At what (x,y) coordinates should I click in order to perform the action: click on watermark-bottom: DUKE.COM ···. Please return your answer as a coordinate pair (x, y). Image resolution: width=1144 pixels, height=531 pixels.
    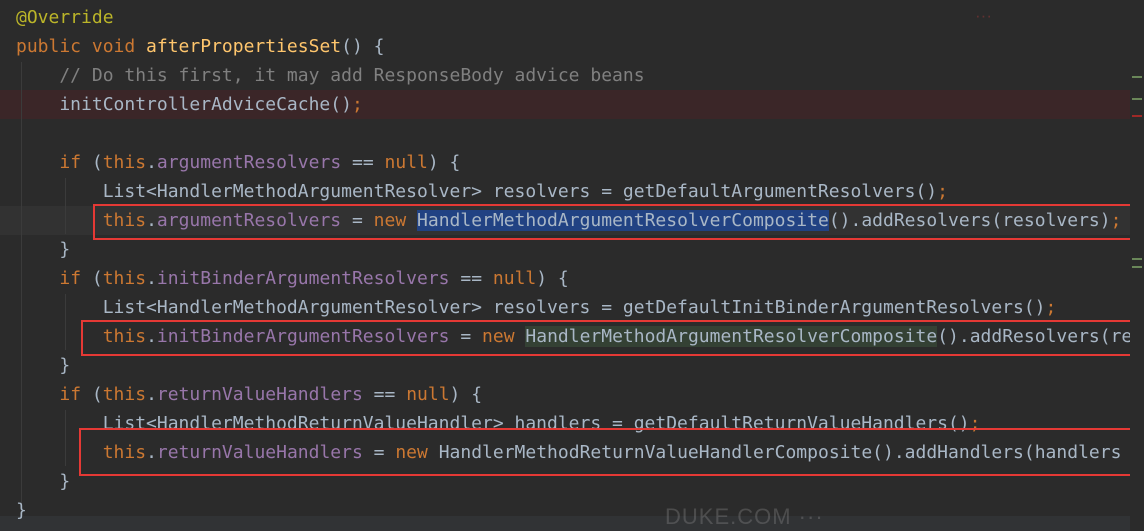
    Looking at the image, I should click on (744, 516).